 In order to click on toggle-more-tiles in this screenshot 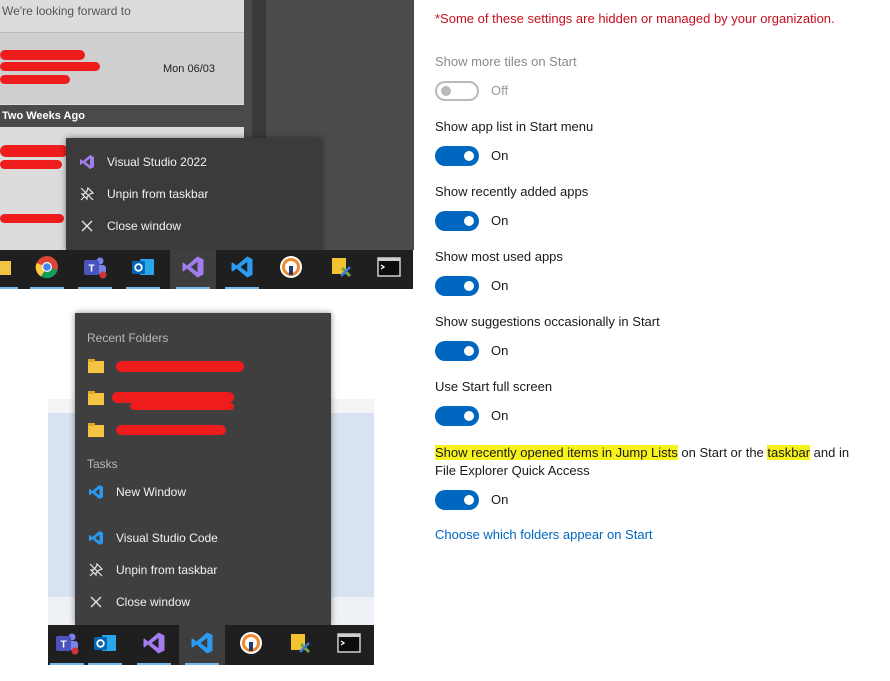, I will do `click(457, 91)`.